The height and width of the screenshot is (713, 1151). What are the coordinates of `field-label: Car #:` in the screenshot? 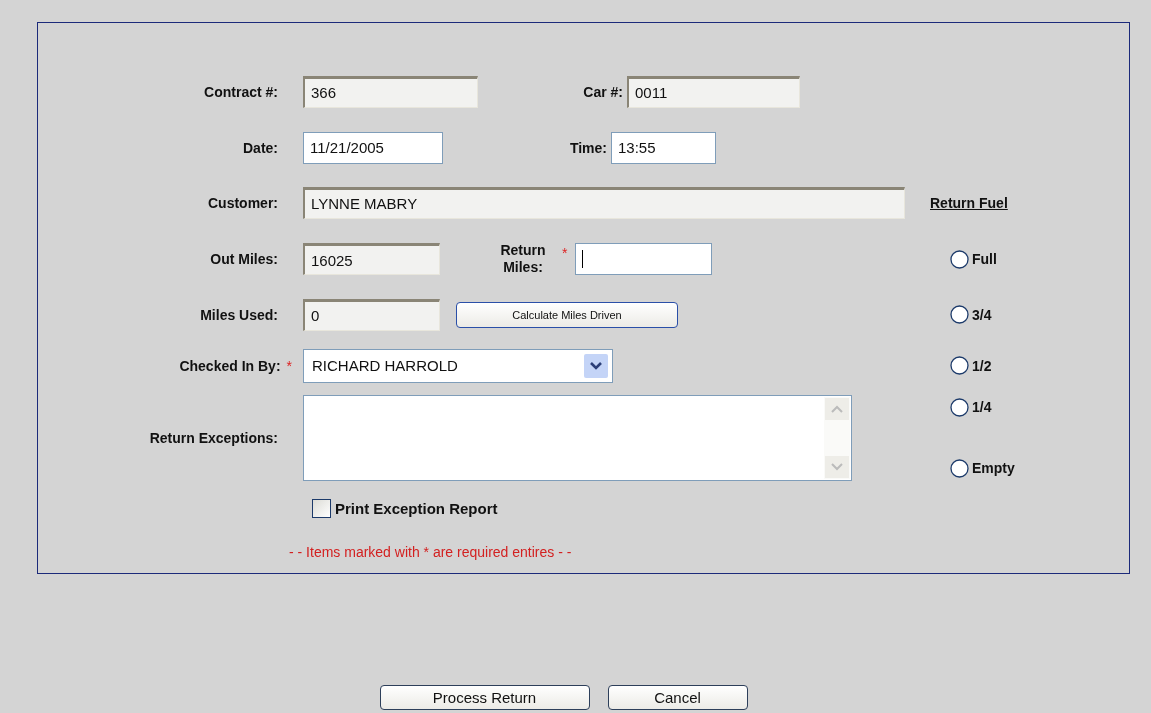 It's located at (602, 91).